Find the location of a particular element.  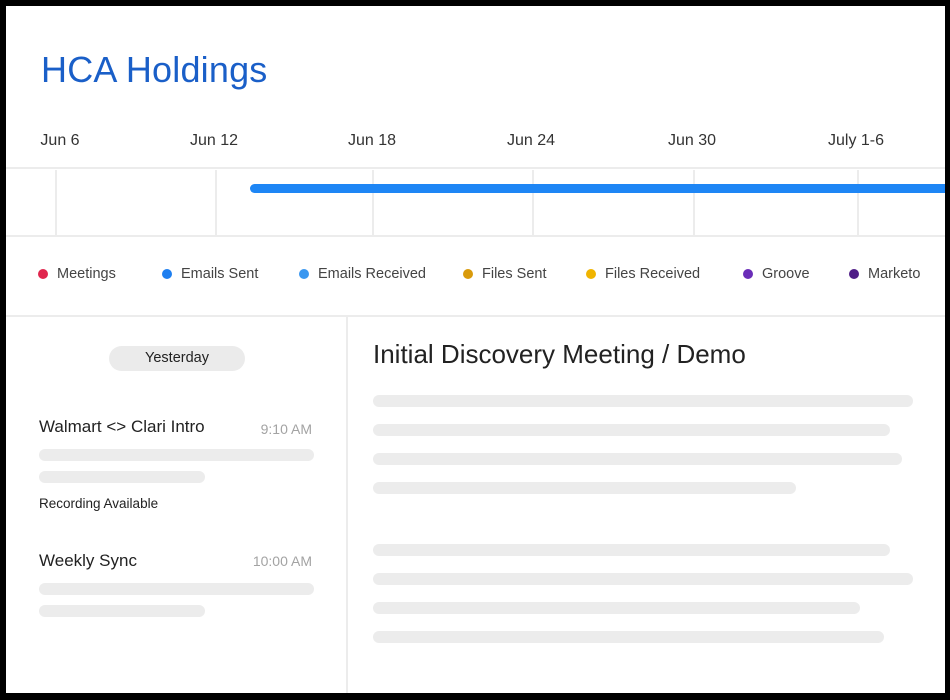

legend-label: Marketo is located at coordinates (894, 274).